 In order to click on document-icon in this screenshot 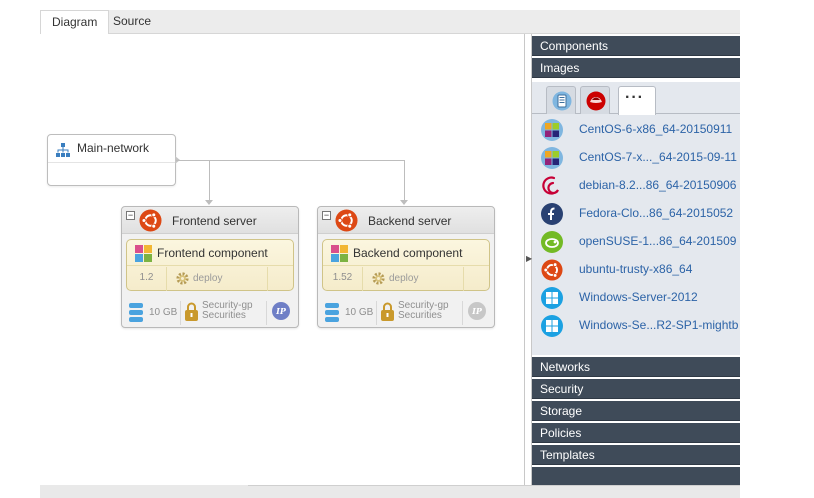, I will do `click(562, 101)`.